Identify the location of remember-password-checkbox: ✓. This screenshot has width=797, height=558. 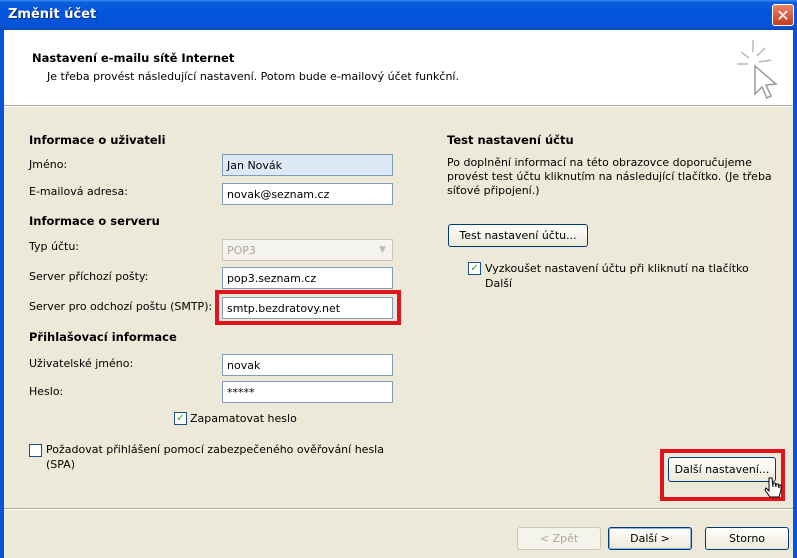
(180, 418).